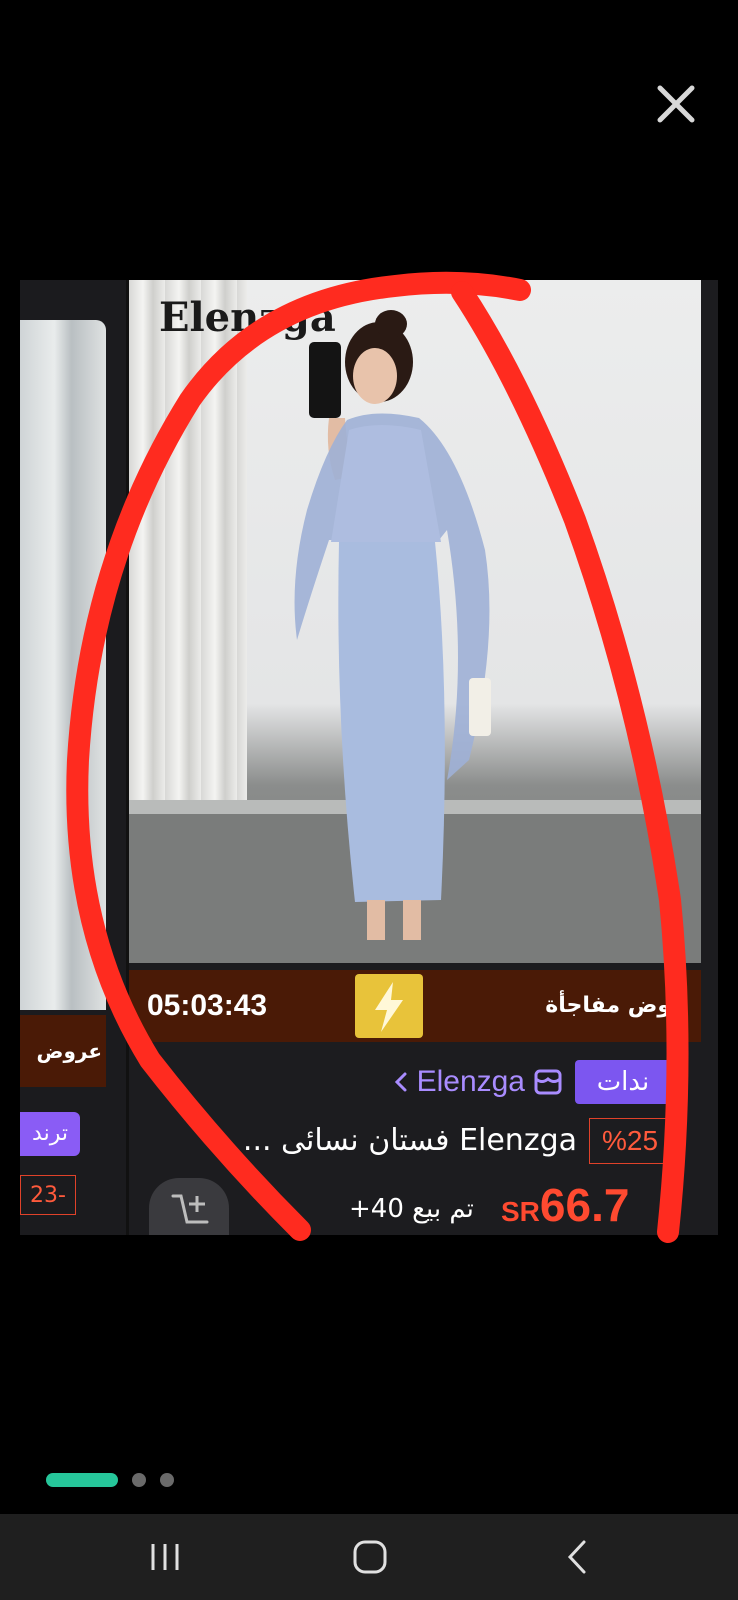  Describe the element at coordinates (50, 1134) in the screenshot. I see `neighbor-trend-badge: ترند` at that location.